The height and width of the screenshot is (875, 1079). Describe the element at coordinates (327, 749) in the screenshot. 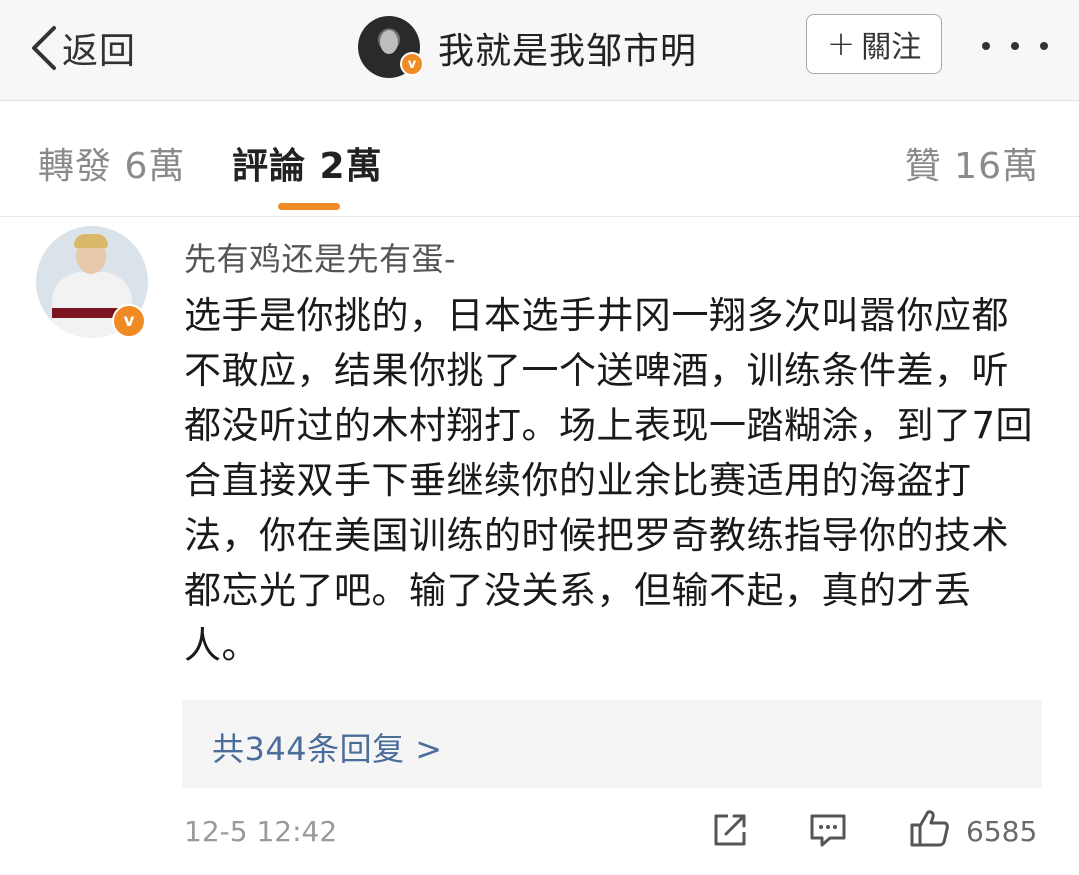

I see `replies-count-label: 共344条回复 >` at that location.